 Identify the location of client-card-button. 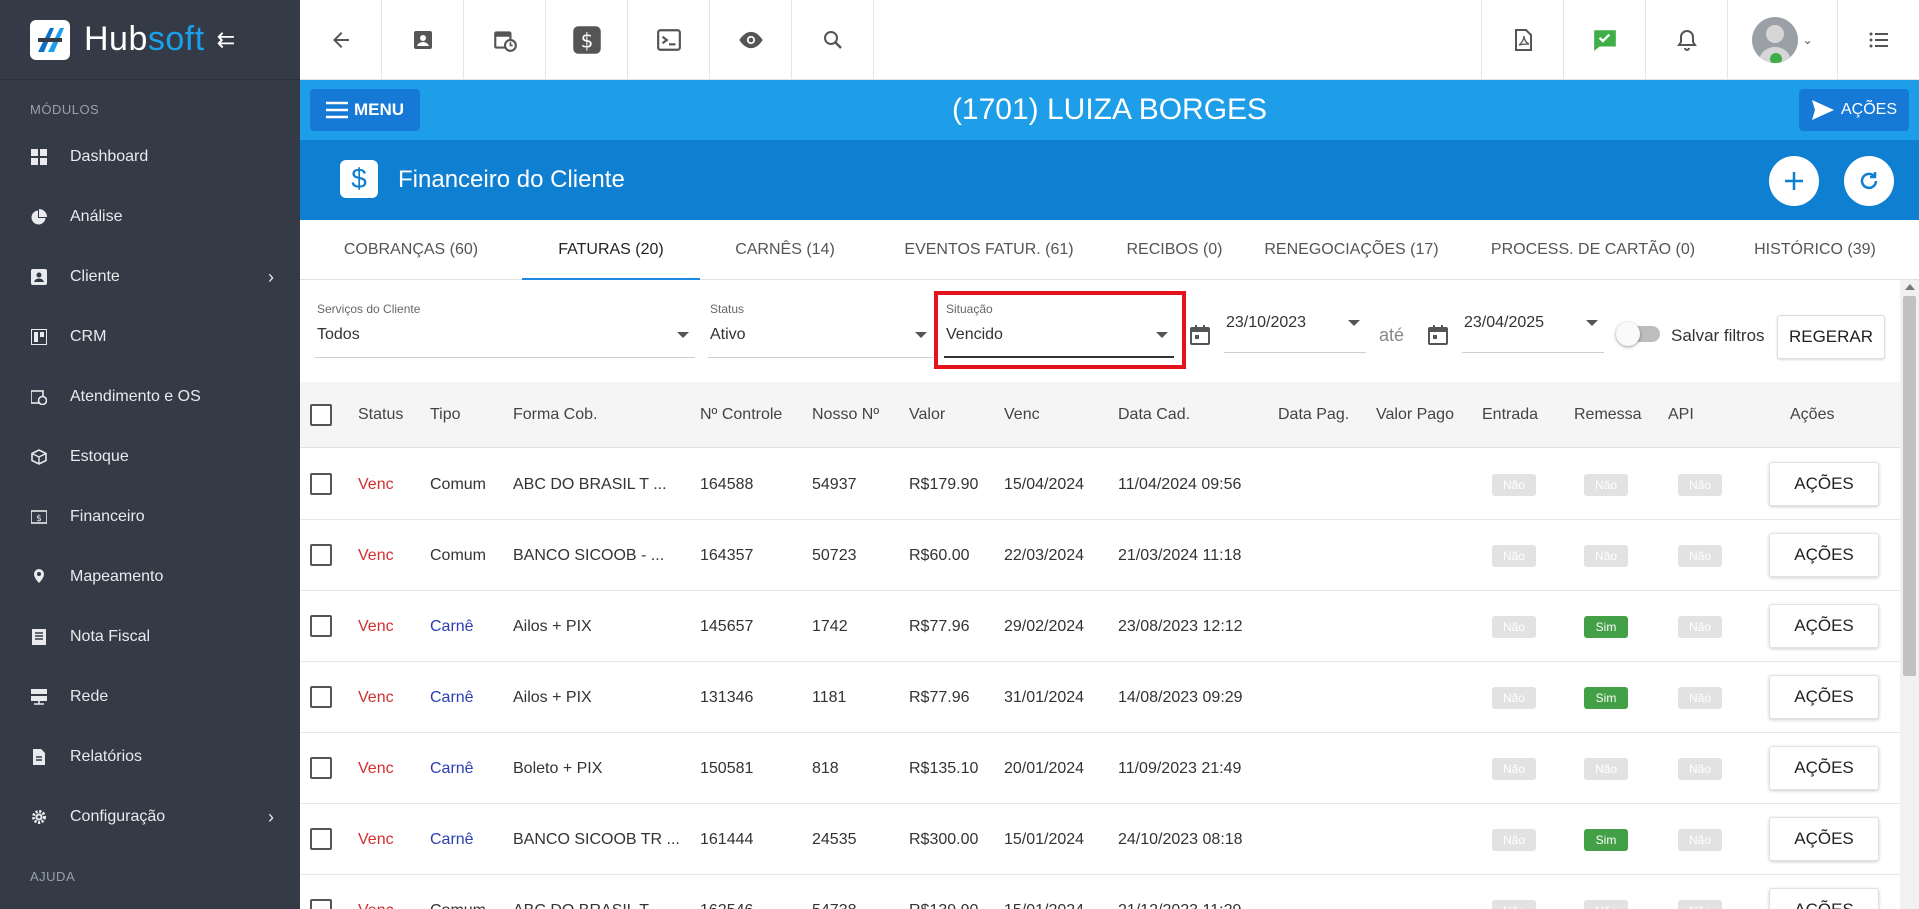
(423, 40).